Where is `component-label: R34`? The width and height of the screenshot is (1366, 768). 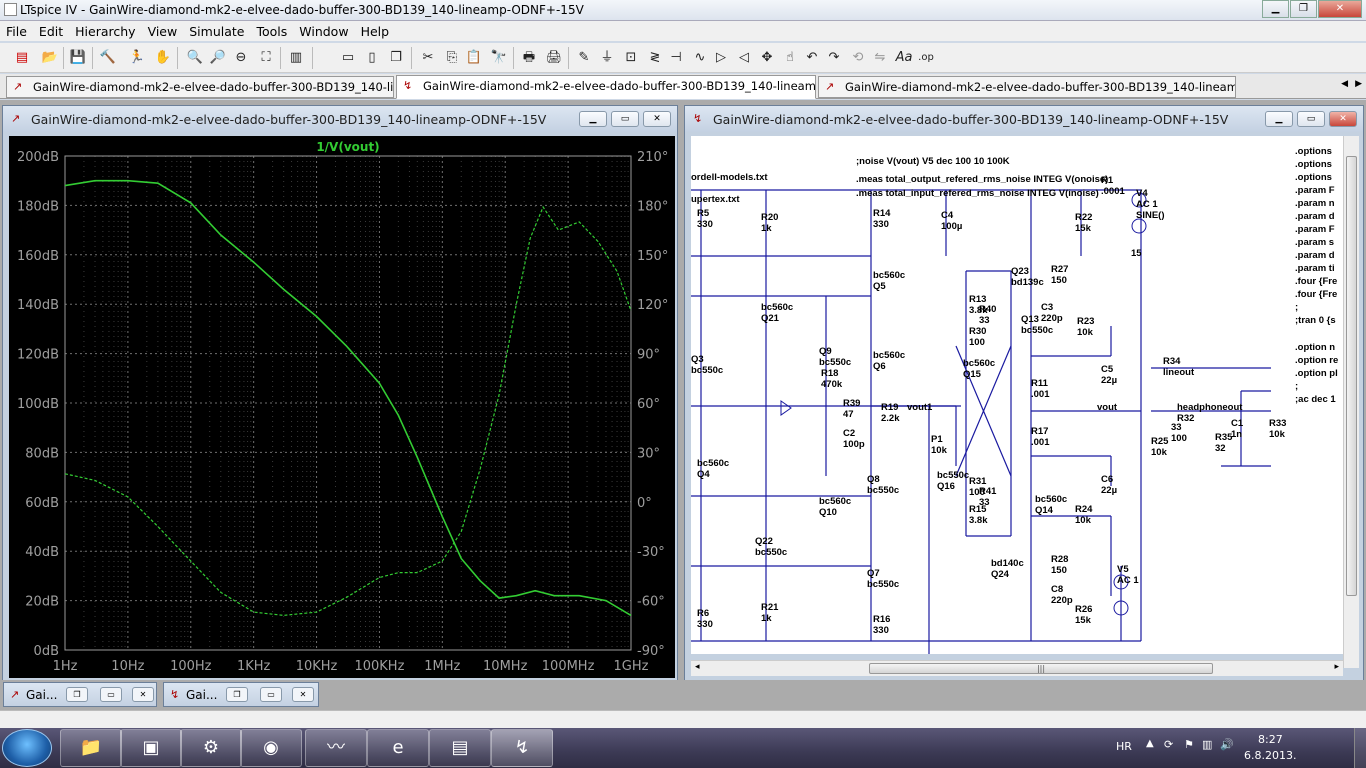
component-label: R34 is located at coordinates (1172, 361).